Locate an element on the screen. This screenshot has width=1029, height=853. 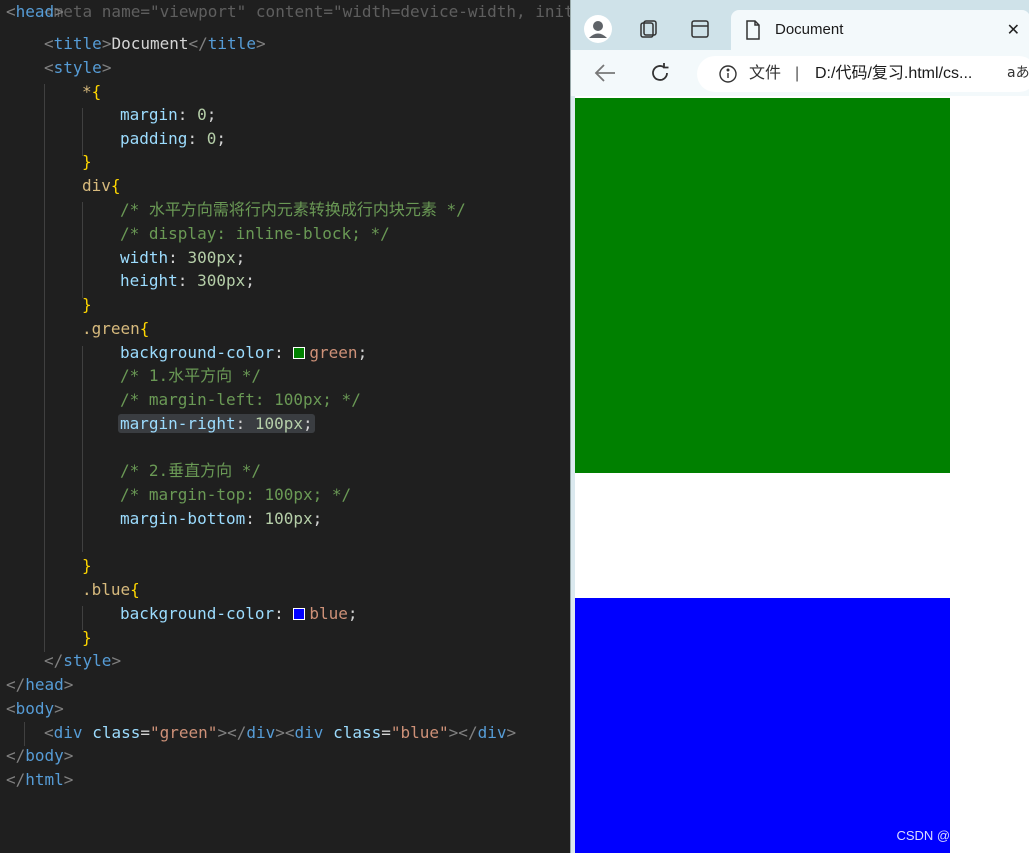
code-line-28: </style> is located at coordinates (83, 660).